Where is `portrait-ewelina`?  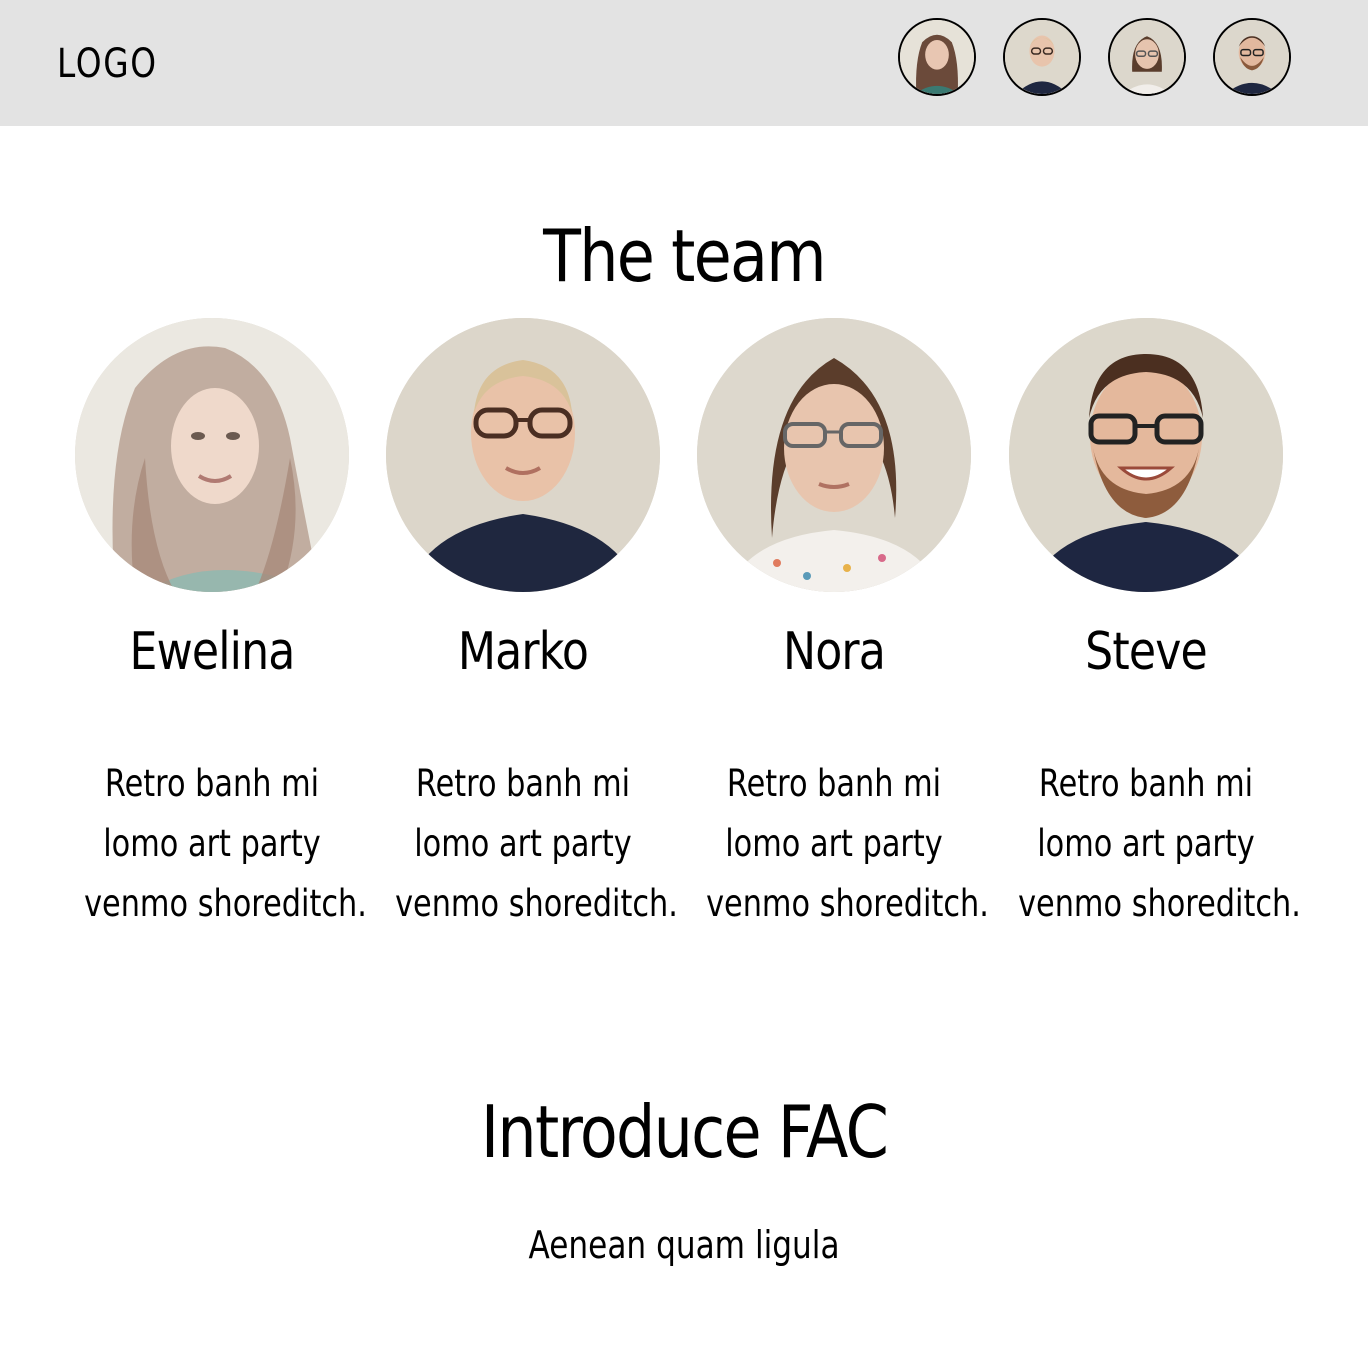 portrait-ewelina is located at coordinates (212, 455).